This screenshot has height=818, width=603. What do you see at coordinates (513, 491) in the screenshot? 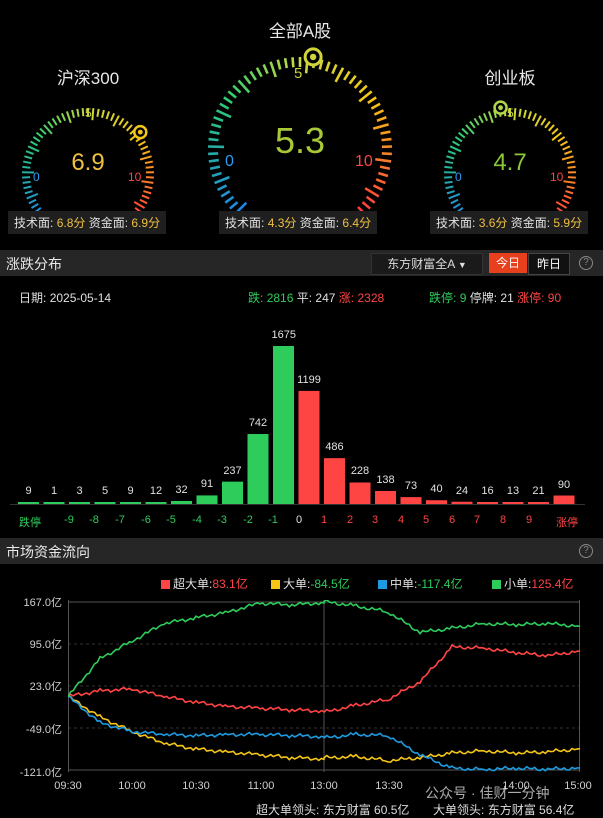
I see `histogram-bar-label: 13` at bounding box center [513, 491].